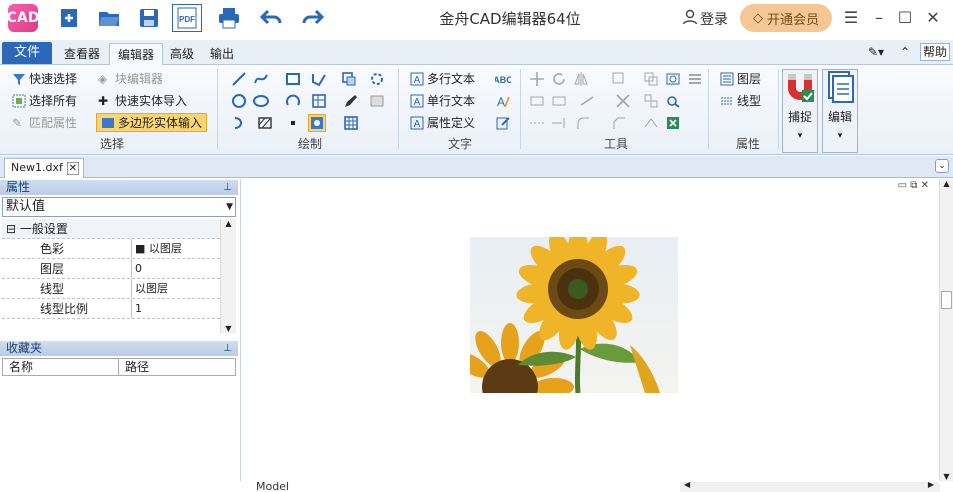 This screenshot has width=953, height=492. Describe the element at coordinates (111, 289) in the screenshot. I see `property-row: 线型 以图层` at that location.